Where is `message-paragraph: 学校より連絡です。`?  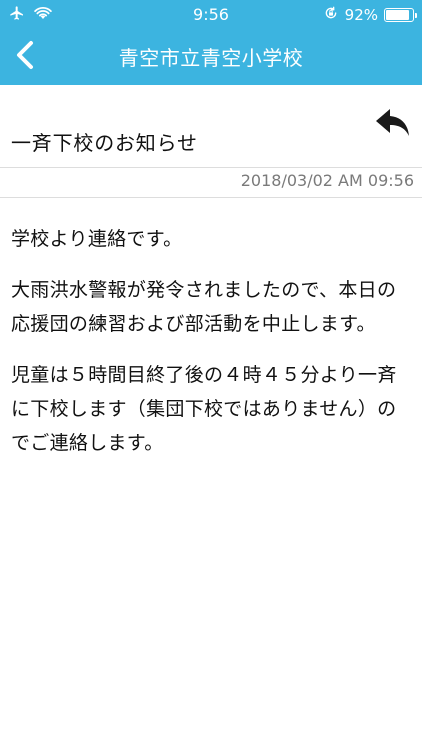 message-paragraph: 学校より連絡です。 is located at coordinates (97, 239).